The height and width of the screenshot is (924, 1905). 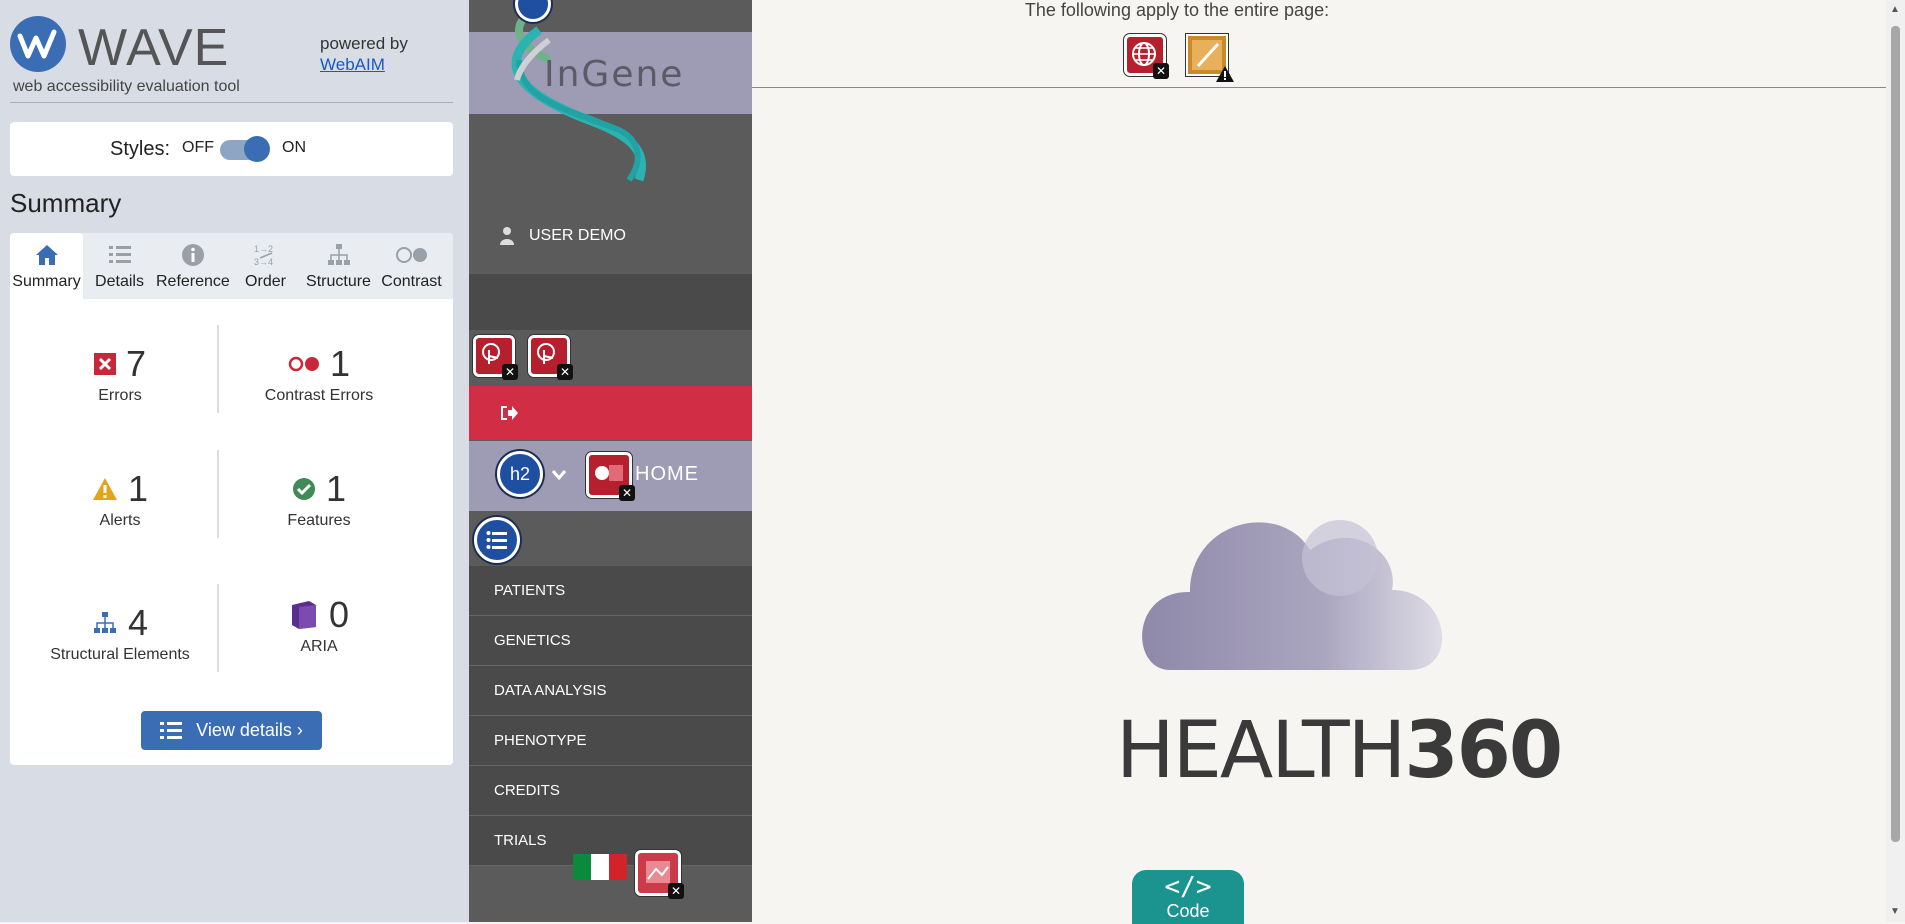 What do you see at coordinates (509, 413) in the screenshot?
I see `sign-out-icon` at bounding box center [509, 413].